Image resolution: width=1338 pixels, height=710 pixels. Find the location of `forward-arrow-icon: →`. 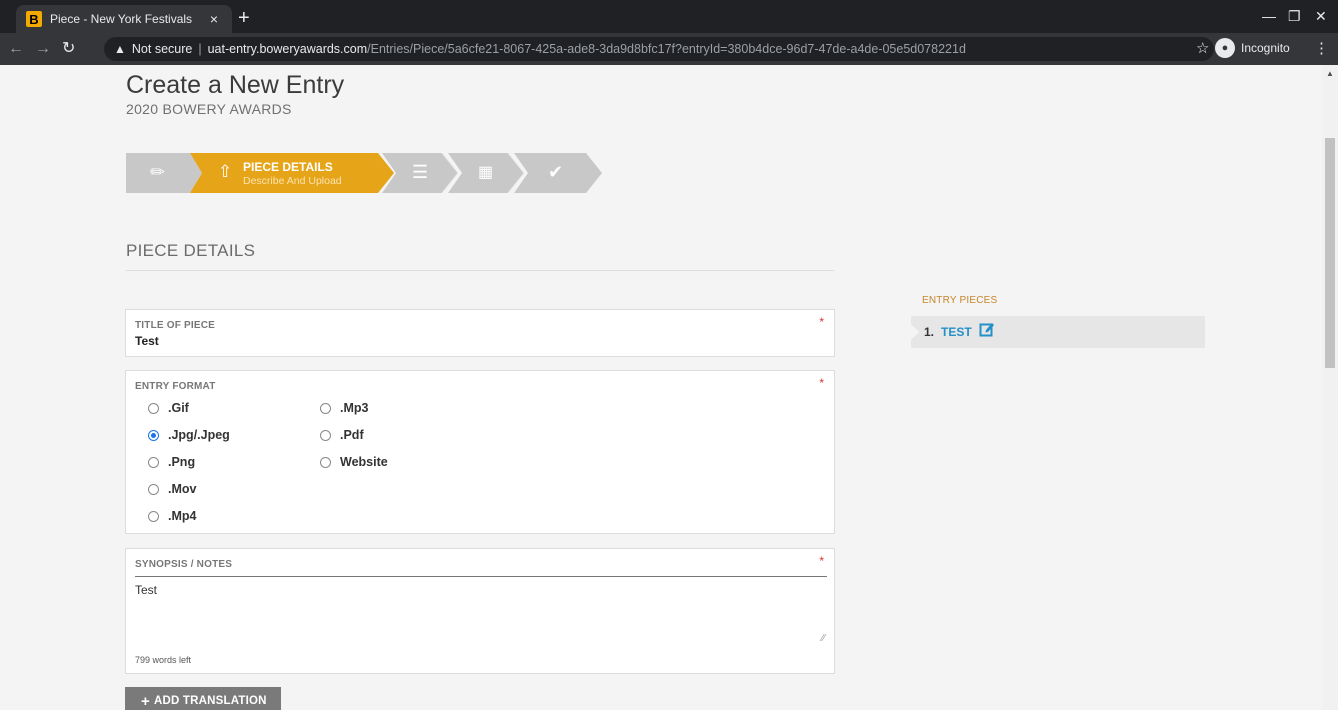

forward-arrow-icon: → is located at coordinates (43, 49).